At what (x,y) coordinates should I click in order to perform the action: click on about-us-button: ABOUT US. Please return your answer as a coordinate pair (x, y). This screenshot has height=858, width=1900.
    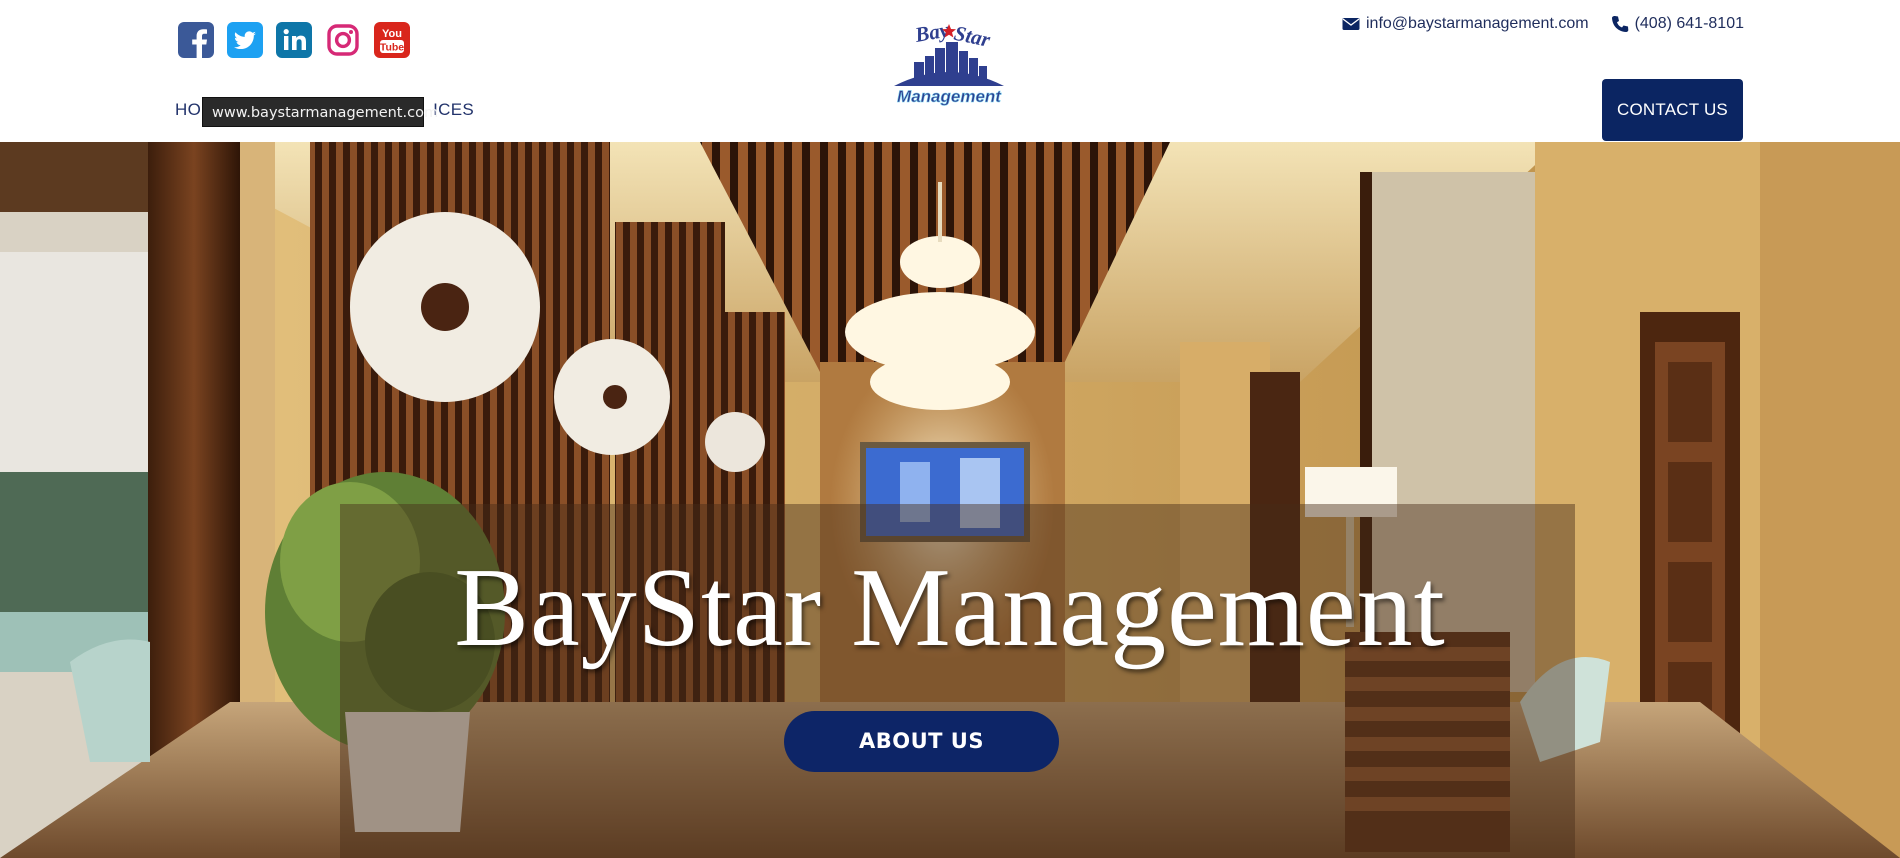
    Looking at the image, I should click on (921, 741).